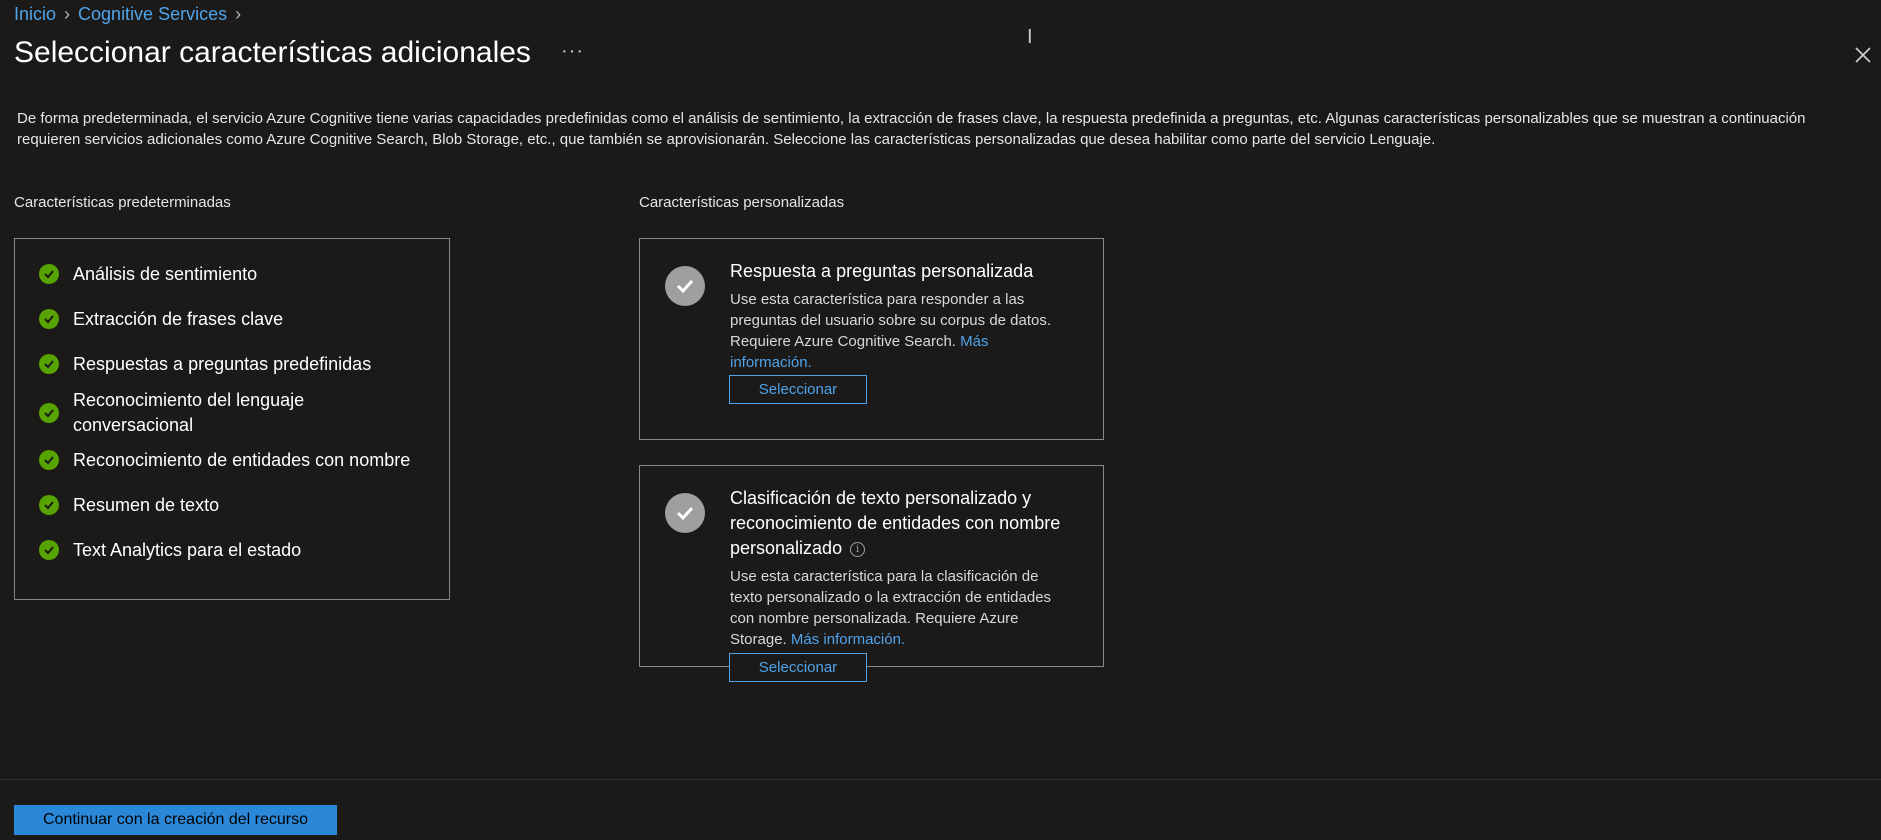 This screenshot has height=840, width=1881. What do you see at coordinates (35, 14) in the screenshot?
I see `breadcrumb-item-inicio: Inicio` at bounding box center [35, 14].